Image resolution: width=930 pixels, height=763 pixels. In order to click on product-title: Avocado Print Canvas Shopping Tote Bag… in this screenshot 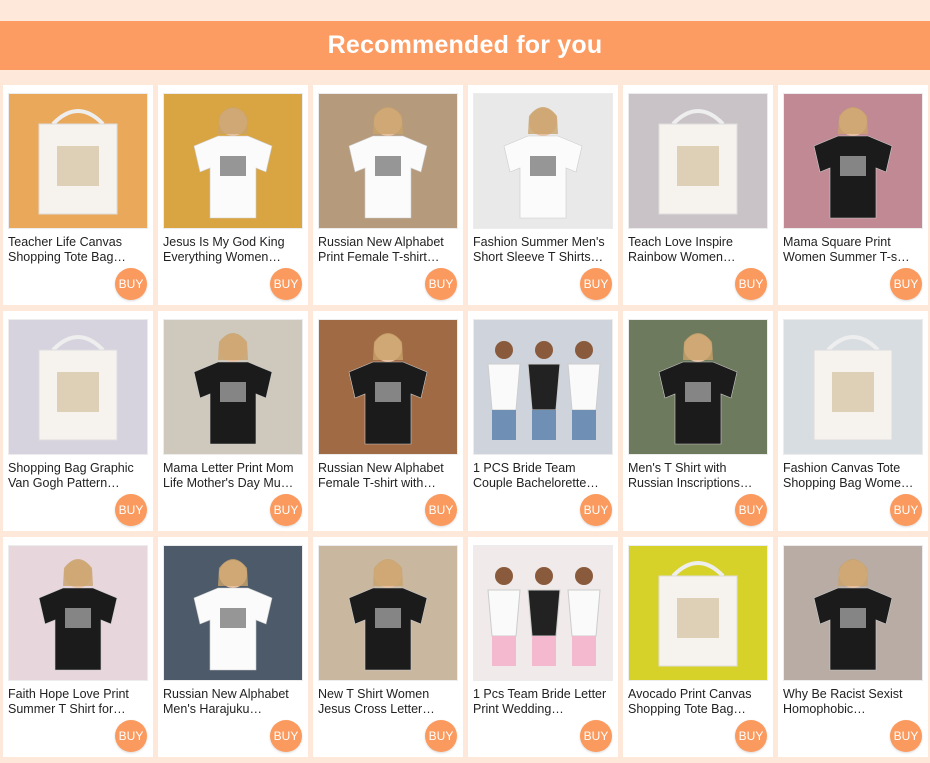, I will do `click(697, 702)`.